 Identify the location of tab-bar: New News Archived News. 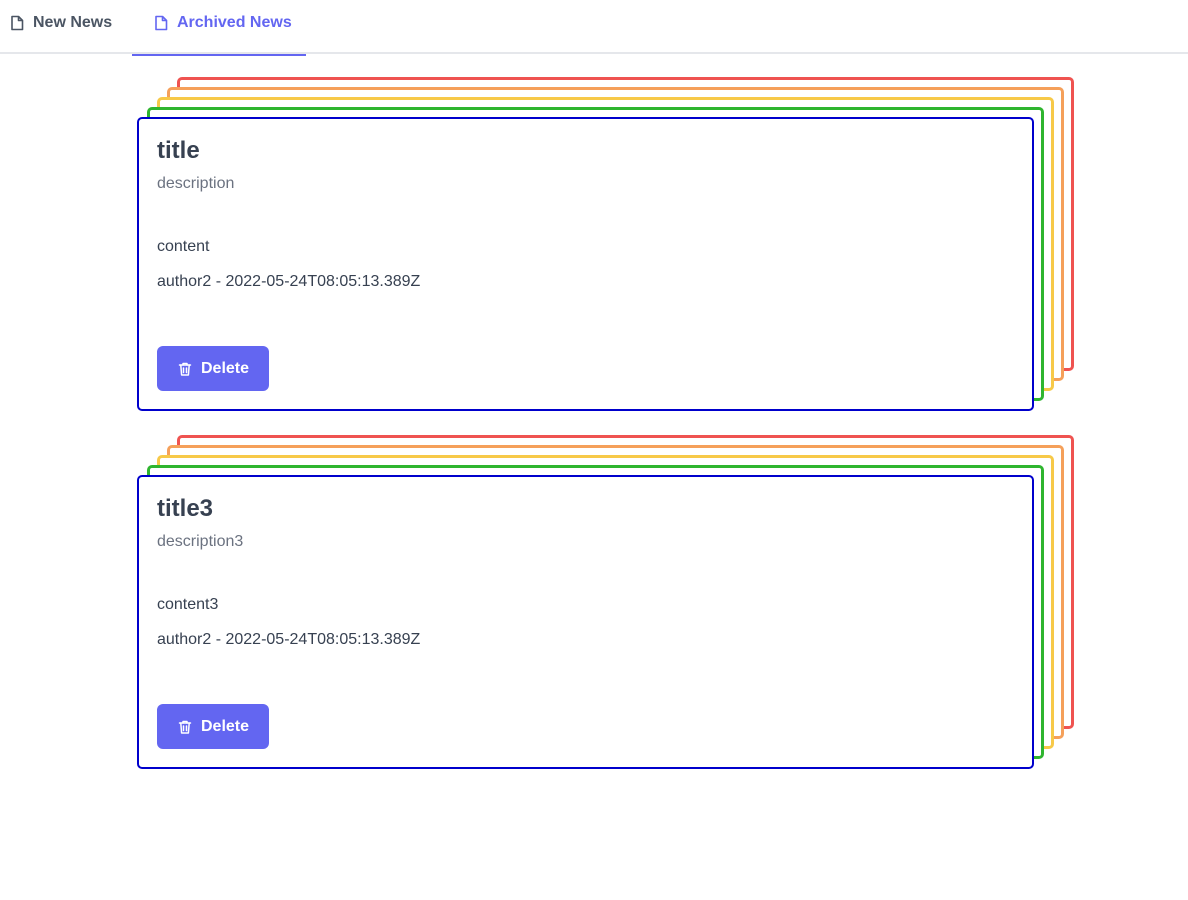
(594, 28).